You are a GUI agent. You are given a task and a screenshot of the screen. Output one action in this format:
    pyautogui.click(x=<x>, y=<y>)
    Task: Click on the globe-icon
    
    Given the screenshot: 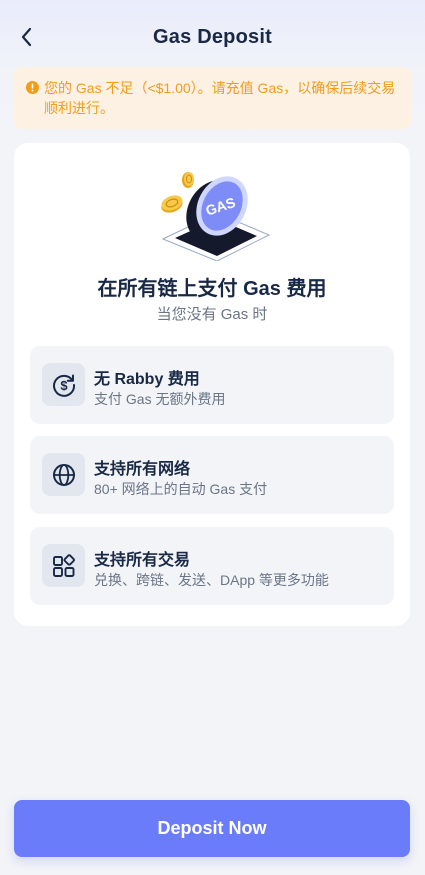 What is the action you would take?
    pyautogui.click(x=63, y=474)
    